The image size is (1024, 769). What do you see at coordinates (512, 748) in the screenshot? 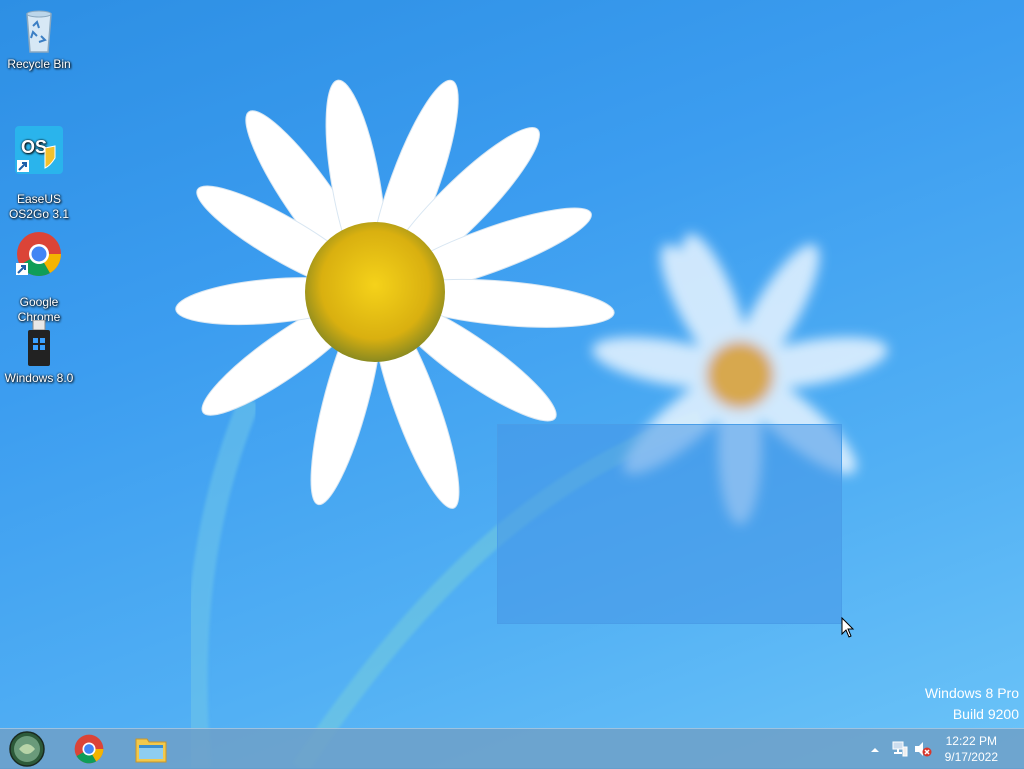
I see `taskbar: 12:22 PM 9/17/2022` at bounding box center [512, 748].